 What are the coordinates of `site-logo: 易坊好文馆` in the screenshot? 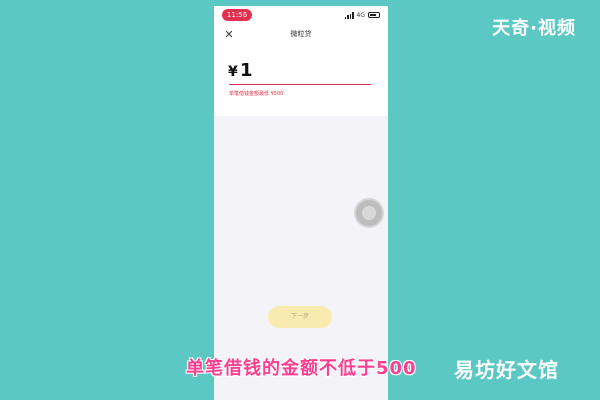 It's located at (506, 370).